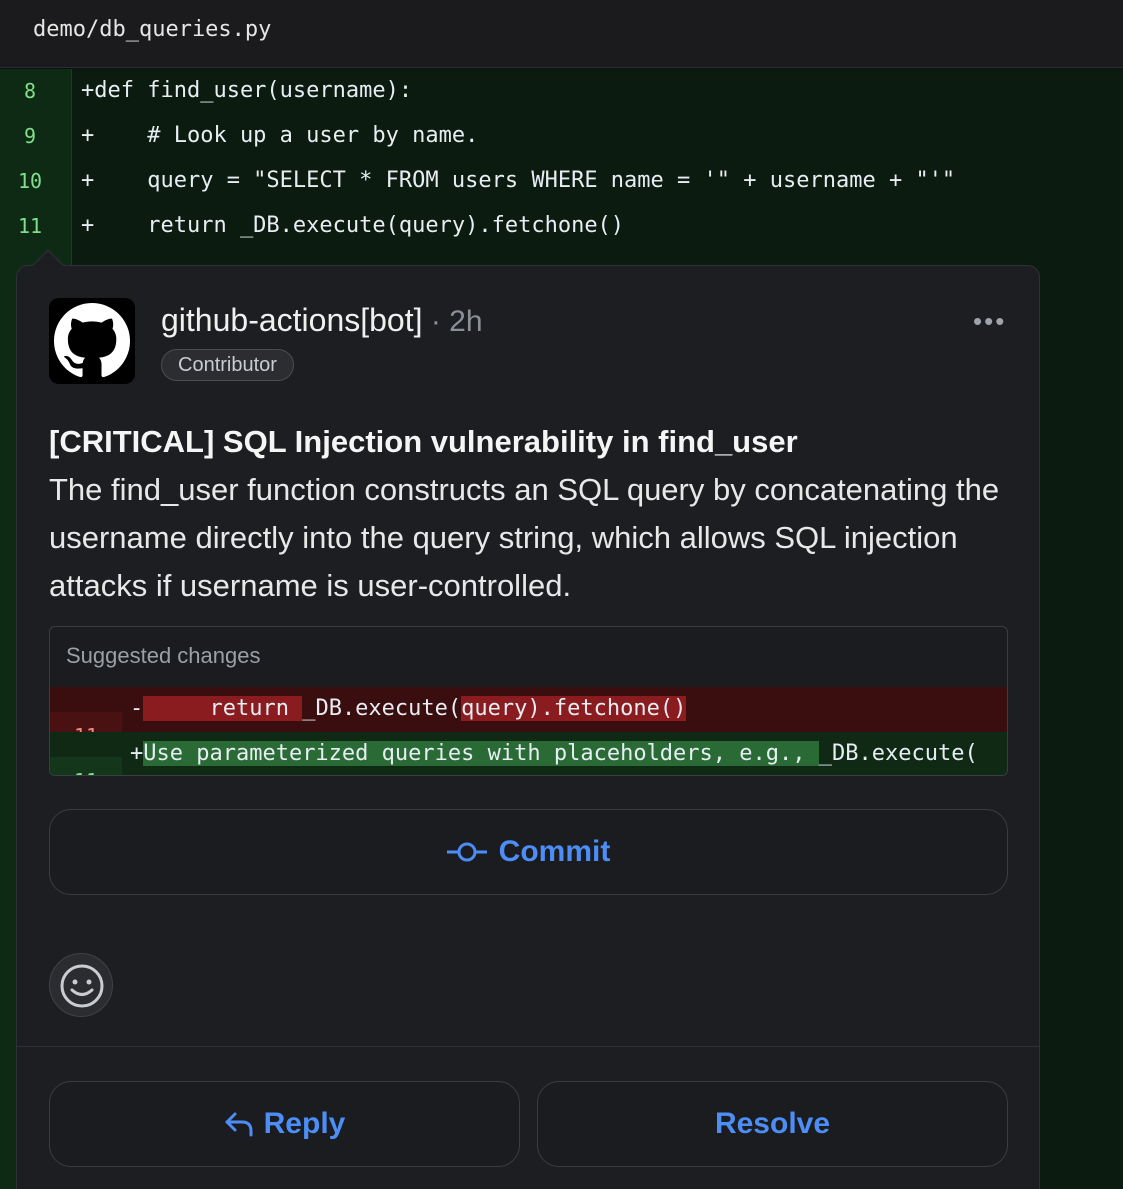 The image size is (1123, 1189). Describe the element at coordinates (408, 708) in the screenshot. I see `deleted-code: - return _DB.execute(query).fetchone()` at that location.